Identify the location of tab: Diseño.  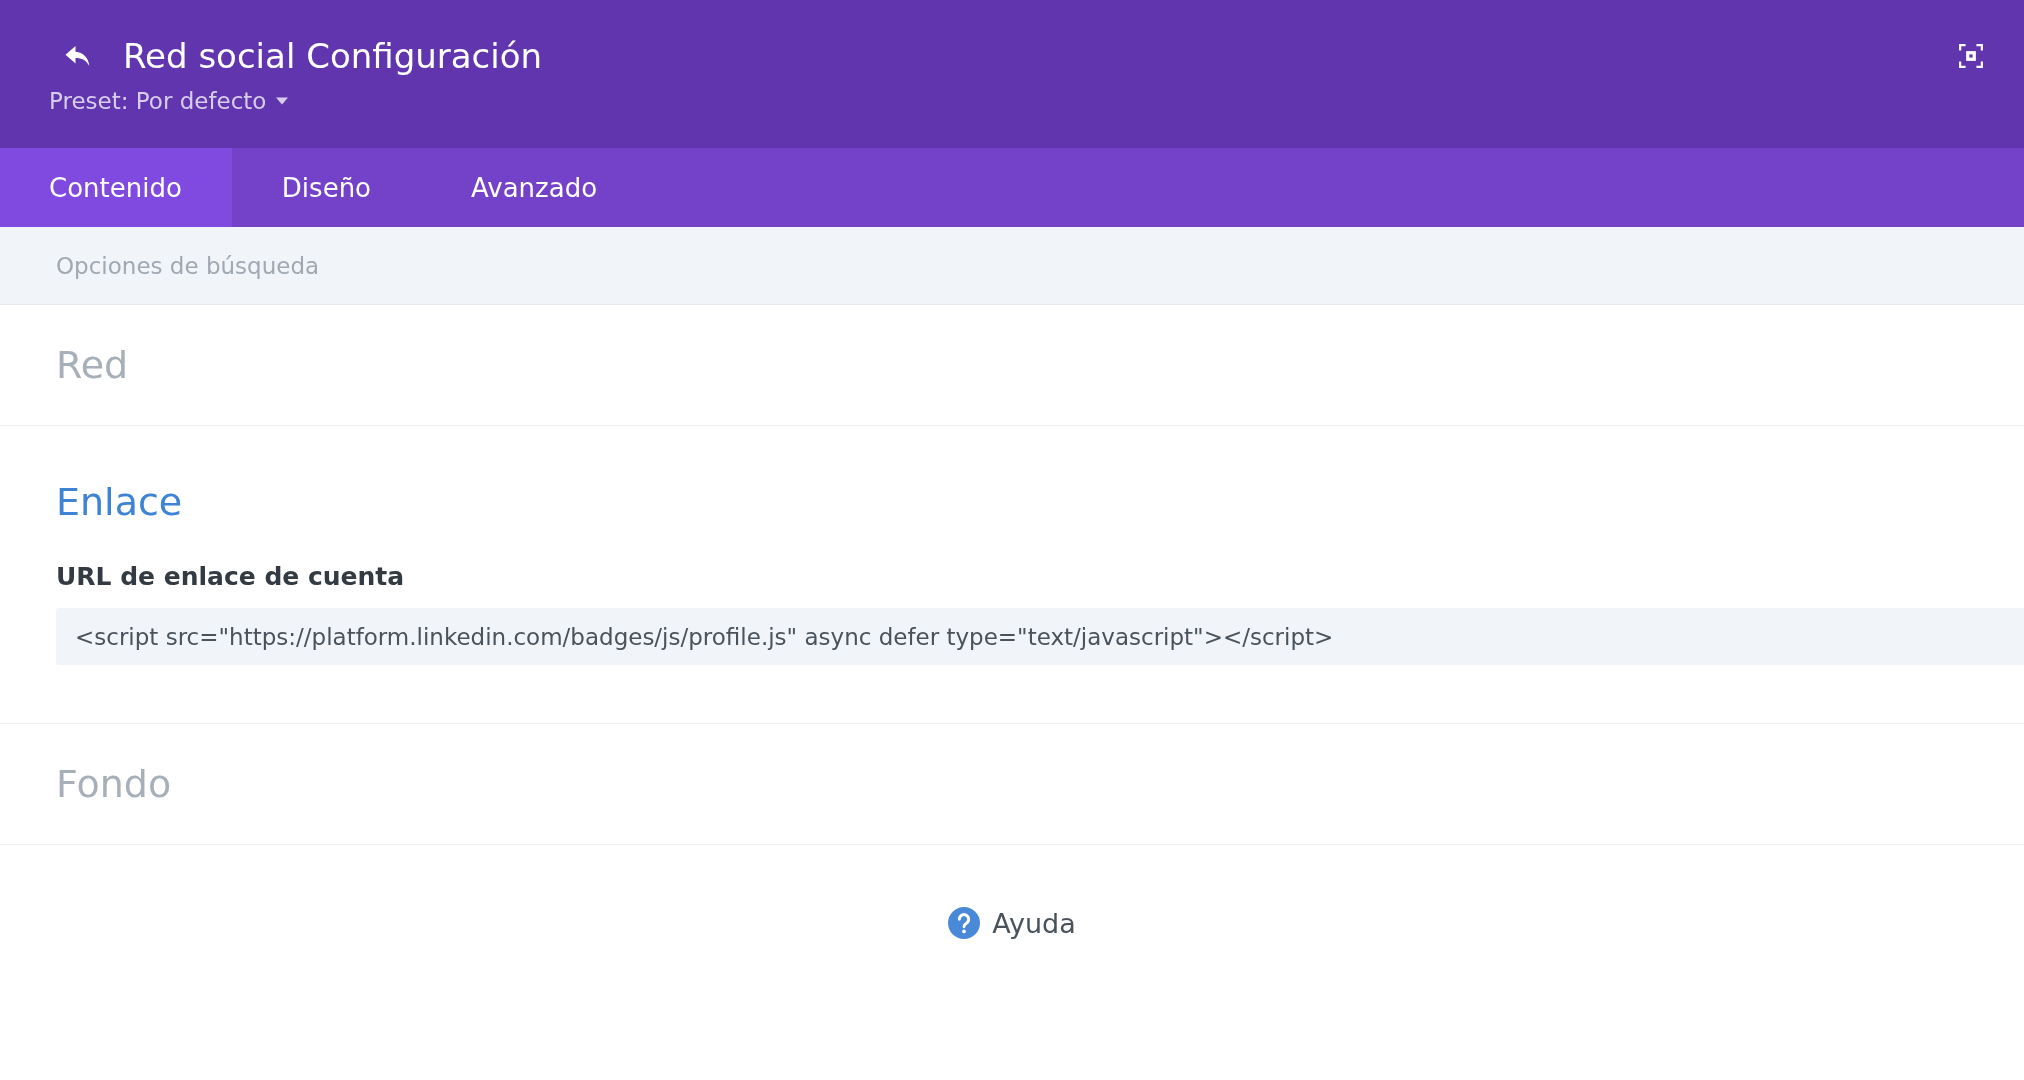
(326, 187).